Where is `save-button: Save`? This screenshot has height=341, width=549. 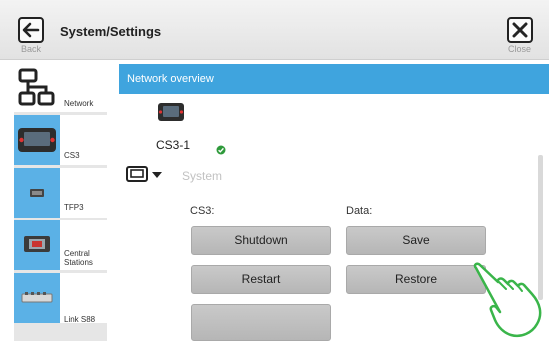 save-button: Save is located at coordinates (416, 240).